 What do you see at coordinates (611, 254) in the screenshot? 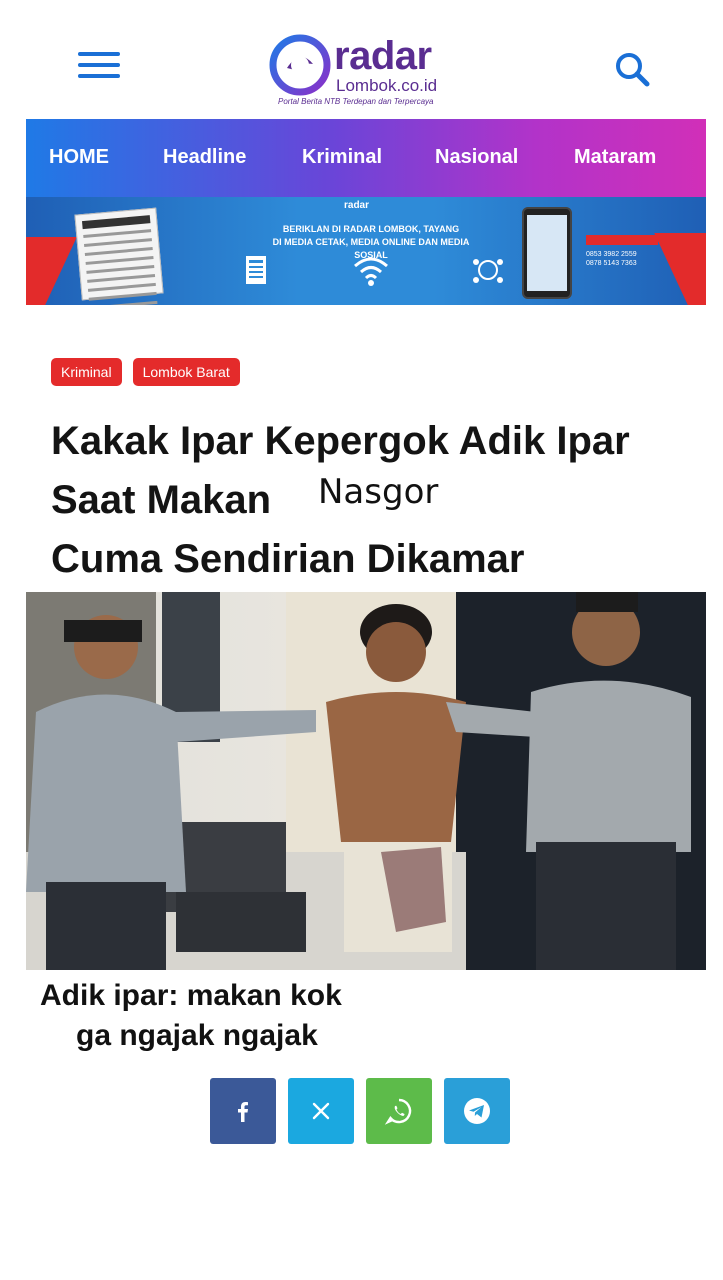
I see `ad-phone1: 0853 3982 2559` at bounding box center [611, 254].